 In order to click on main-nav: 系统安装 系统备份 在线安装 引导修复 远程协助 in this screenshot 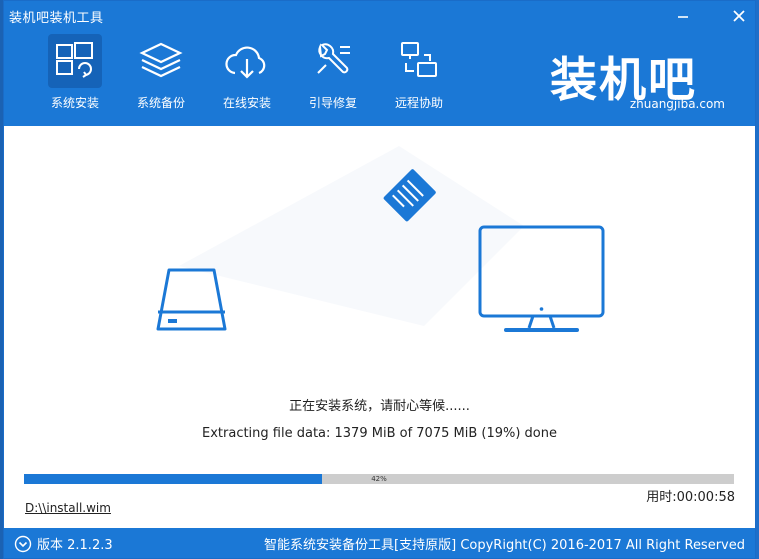, I will do `click(247, 75)`.